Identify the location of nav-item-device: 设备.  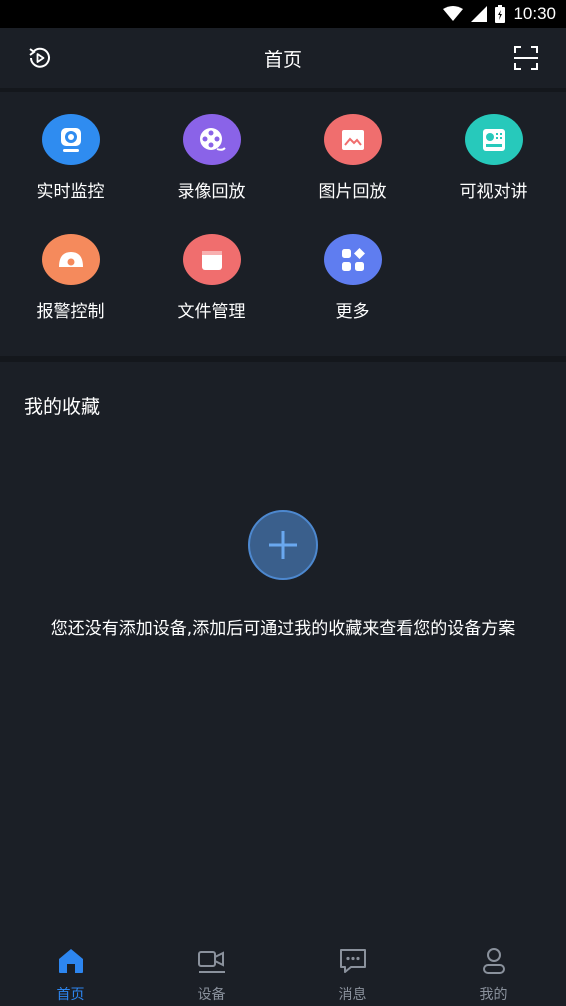
(211, 968).